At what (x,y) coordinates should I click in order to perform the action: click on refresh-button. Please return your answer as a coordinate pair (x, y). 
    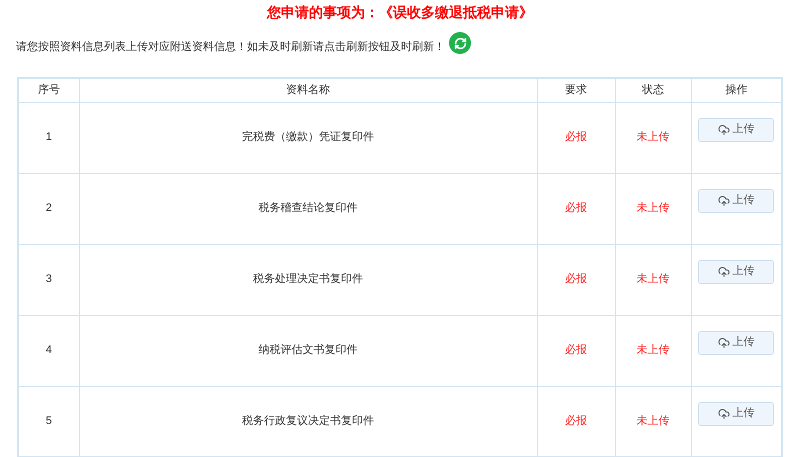
    Looking at the image, I should click on (460, 43).